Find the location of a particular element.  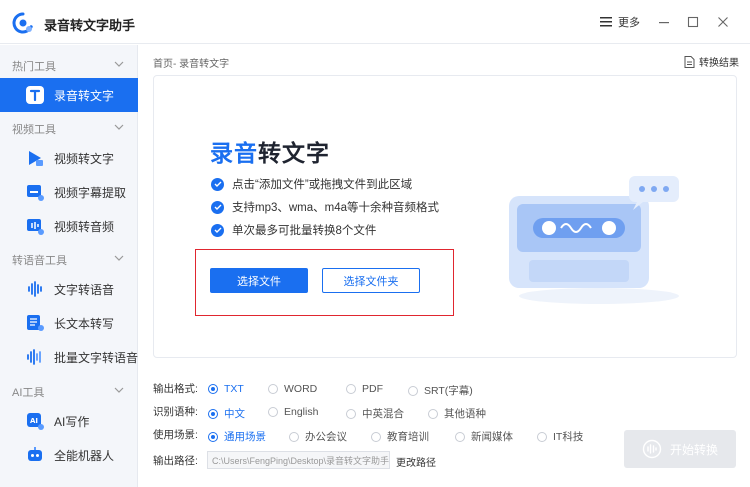

more-label: 更多 is located at coordinates (629, 23).